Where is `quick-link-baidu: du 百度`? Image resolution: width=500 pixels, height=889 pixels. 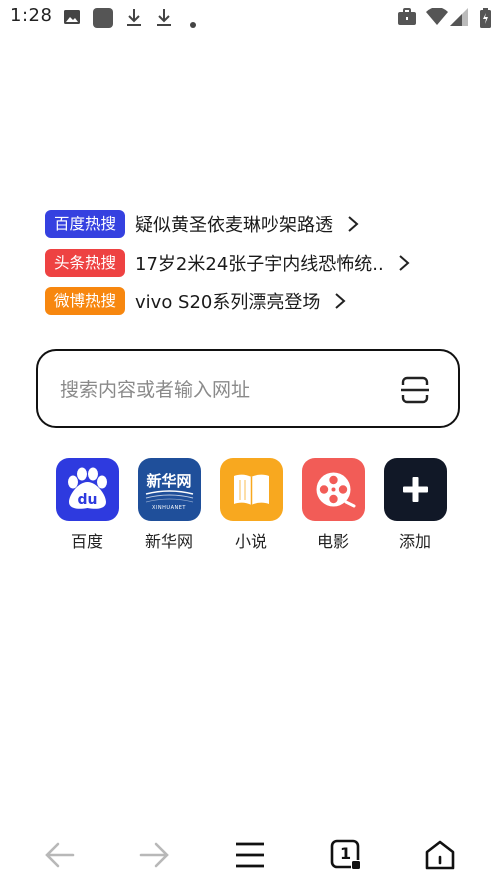 quick-link-baidu: du 百度 is located at coordinates (87, 505).